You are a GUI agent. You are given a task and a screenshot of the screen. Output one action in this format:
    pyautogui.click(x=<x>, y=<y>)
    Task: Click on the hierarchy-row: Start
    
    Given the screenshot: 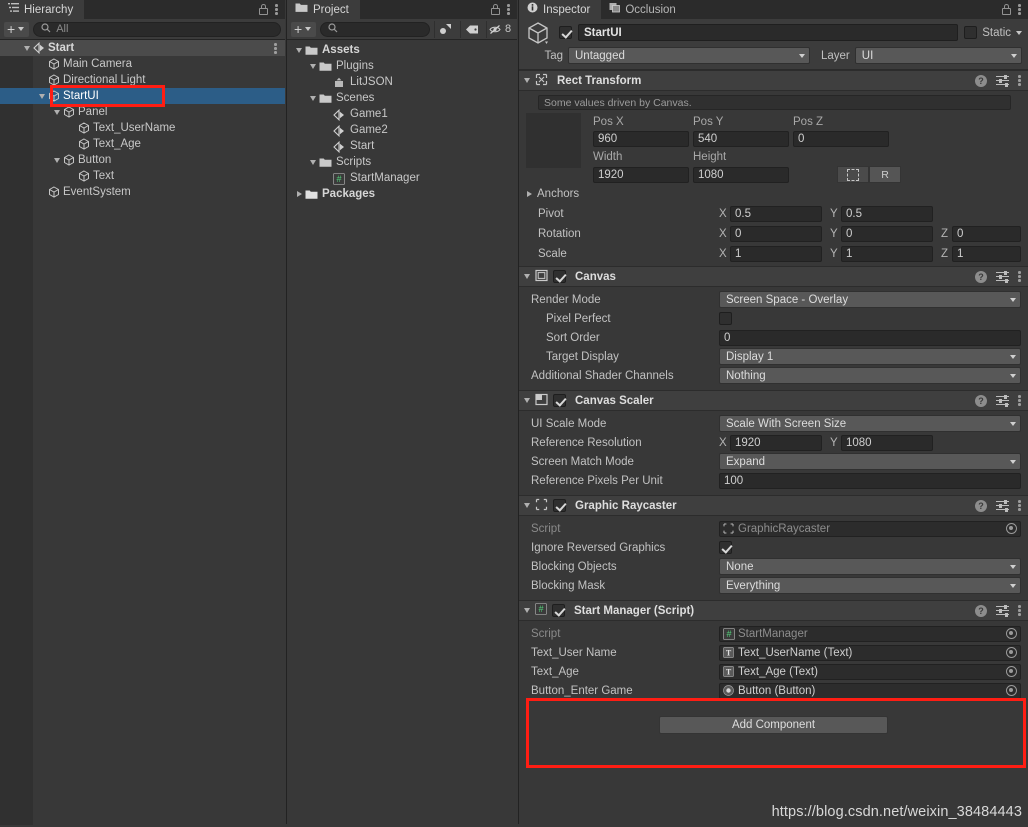 What is the action you would take?
    pyautogui.click(x=142, y=48)
    